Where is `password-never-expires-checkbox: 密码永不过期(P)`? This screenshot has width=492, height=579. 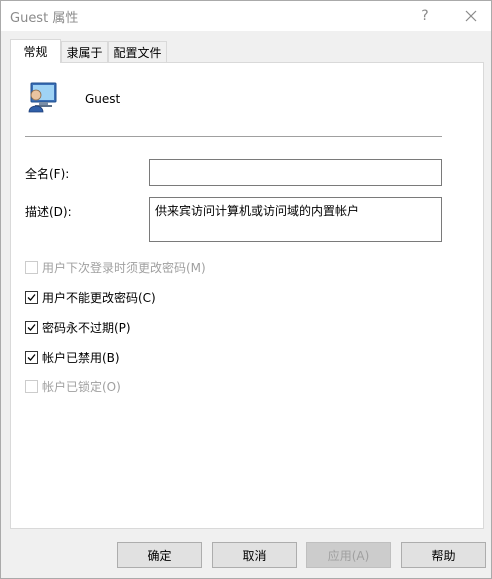
password-never-expires-checkbox: 密码永不过期(P) is located at coordinates (78, 327).